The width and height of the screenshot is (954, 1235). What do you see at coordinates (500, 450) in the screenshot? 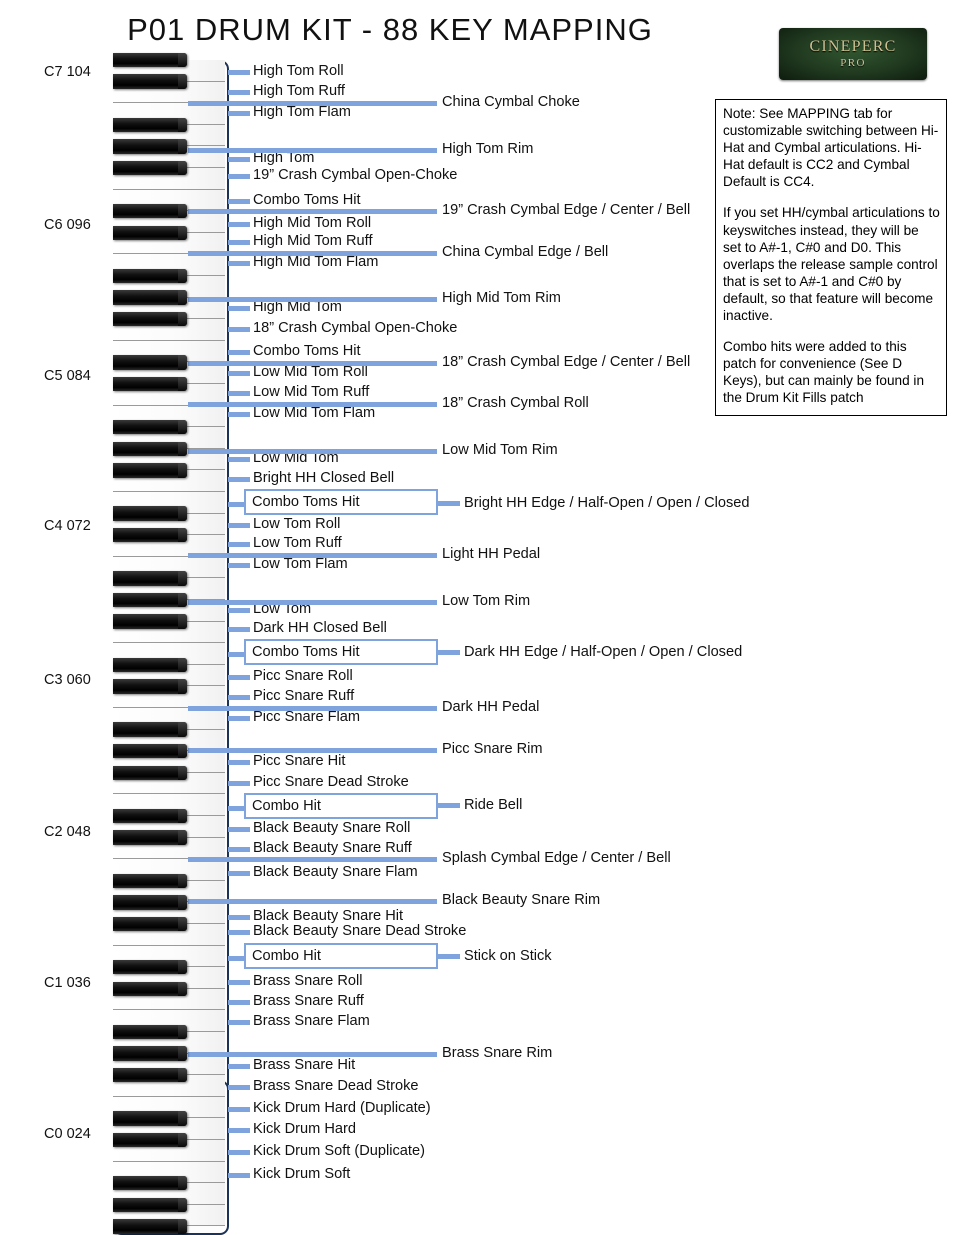
I see `articulation-label-black: Low Mid Tom Rim` at bounding box center [500, 450].